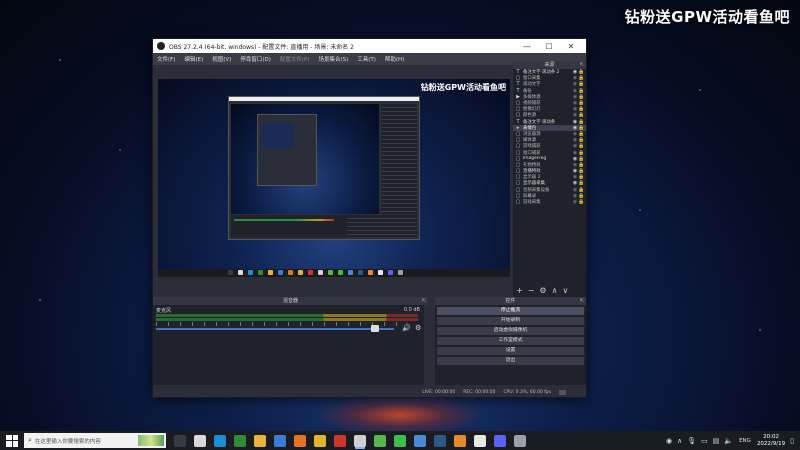 The width and height of the screenshot is (800, 450). I want to click on control-button-5: 退出, so click(510, 361).